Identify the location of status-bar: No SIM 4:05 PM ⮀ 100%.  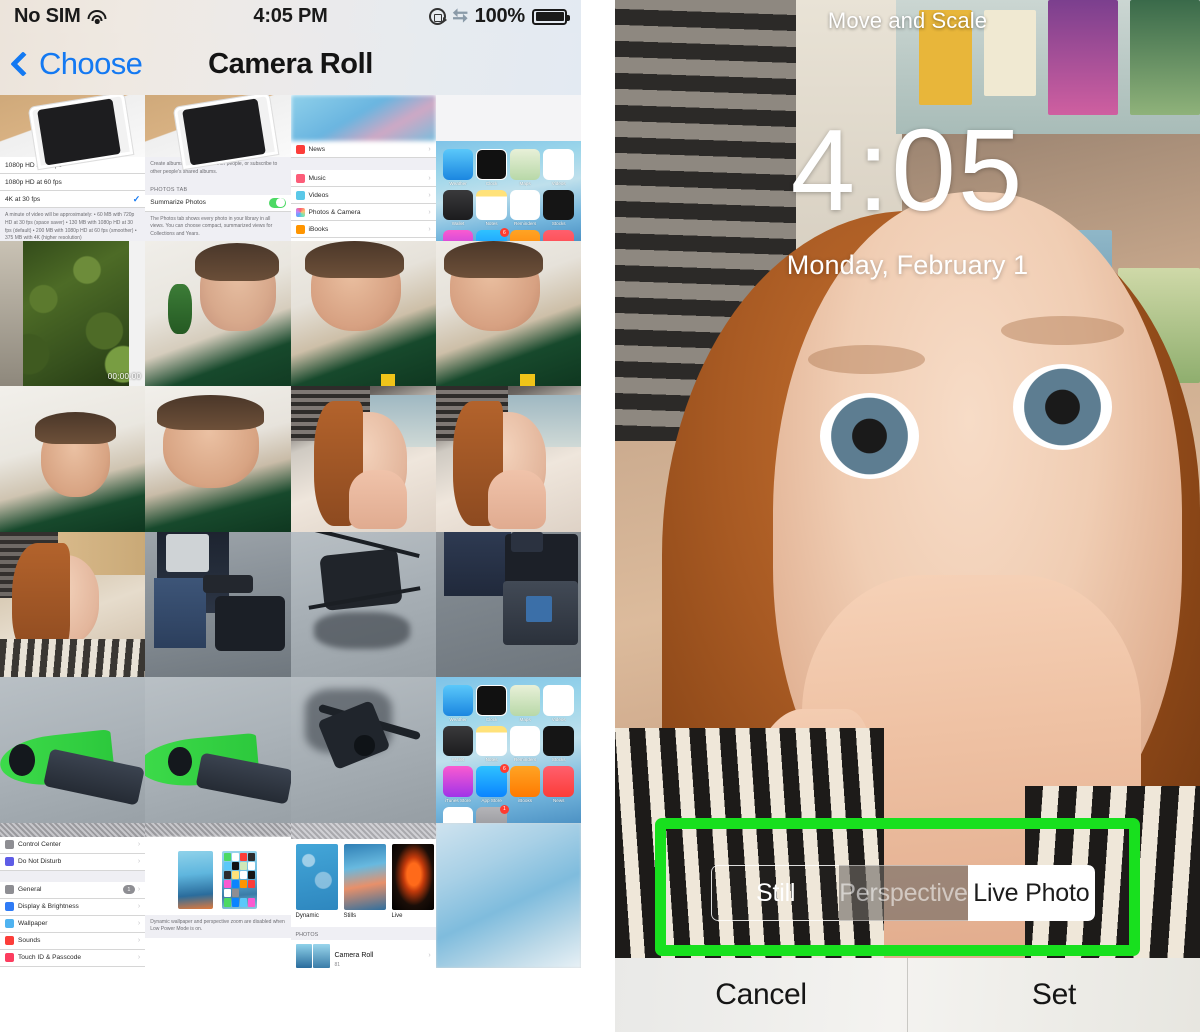
(290, 16).